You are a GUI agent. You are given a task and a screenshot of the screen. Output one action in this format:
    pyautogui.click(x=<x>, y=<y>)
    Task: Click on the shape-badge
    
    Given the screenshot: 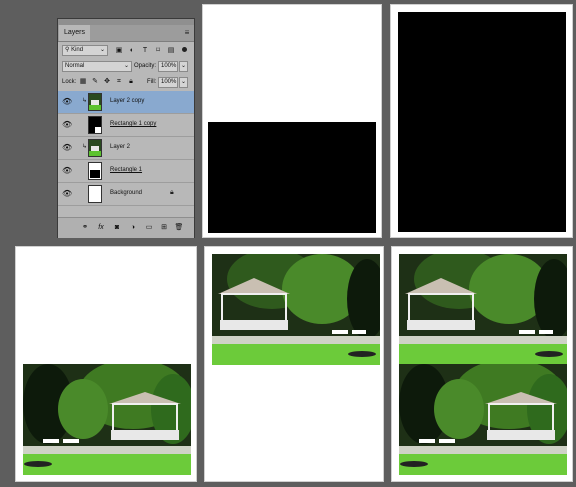 What is the action you would take?
    pyautogui.click(x=98, y=130)
    